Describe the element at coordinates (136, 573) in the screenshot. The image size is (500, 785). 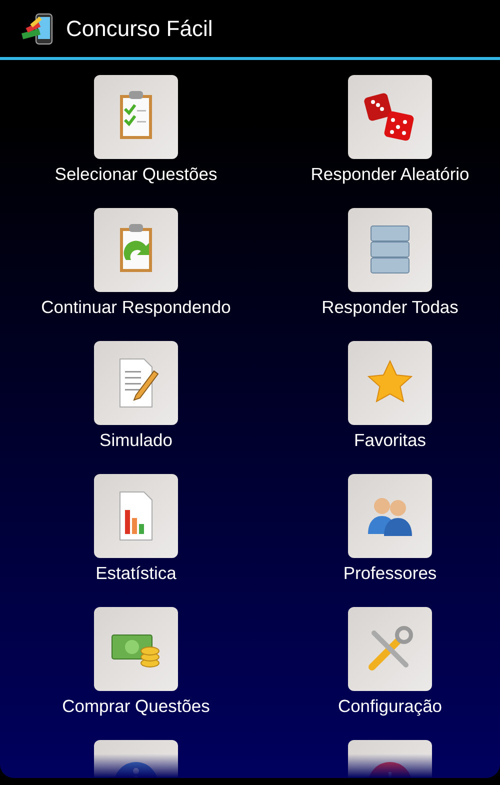
I see `menu-label: Estatística` at that location.